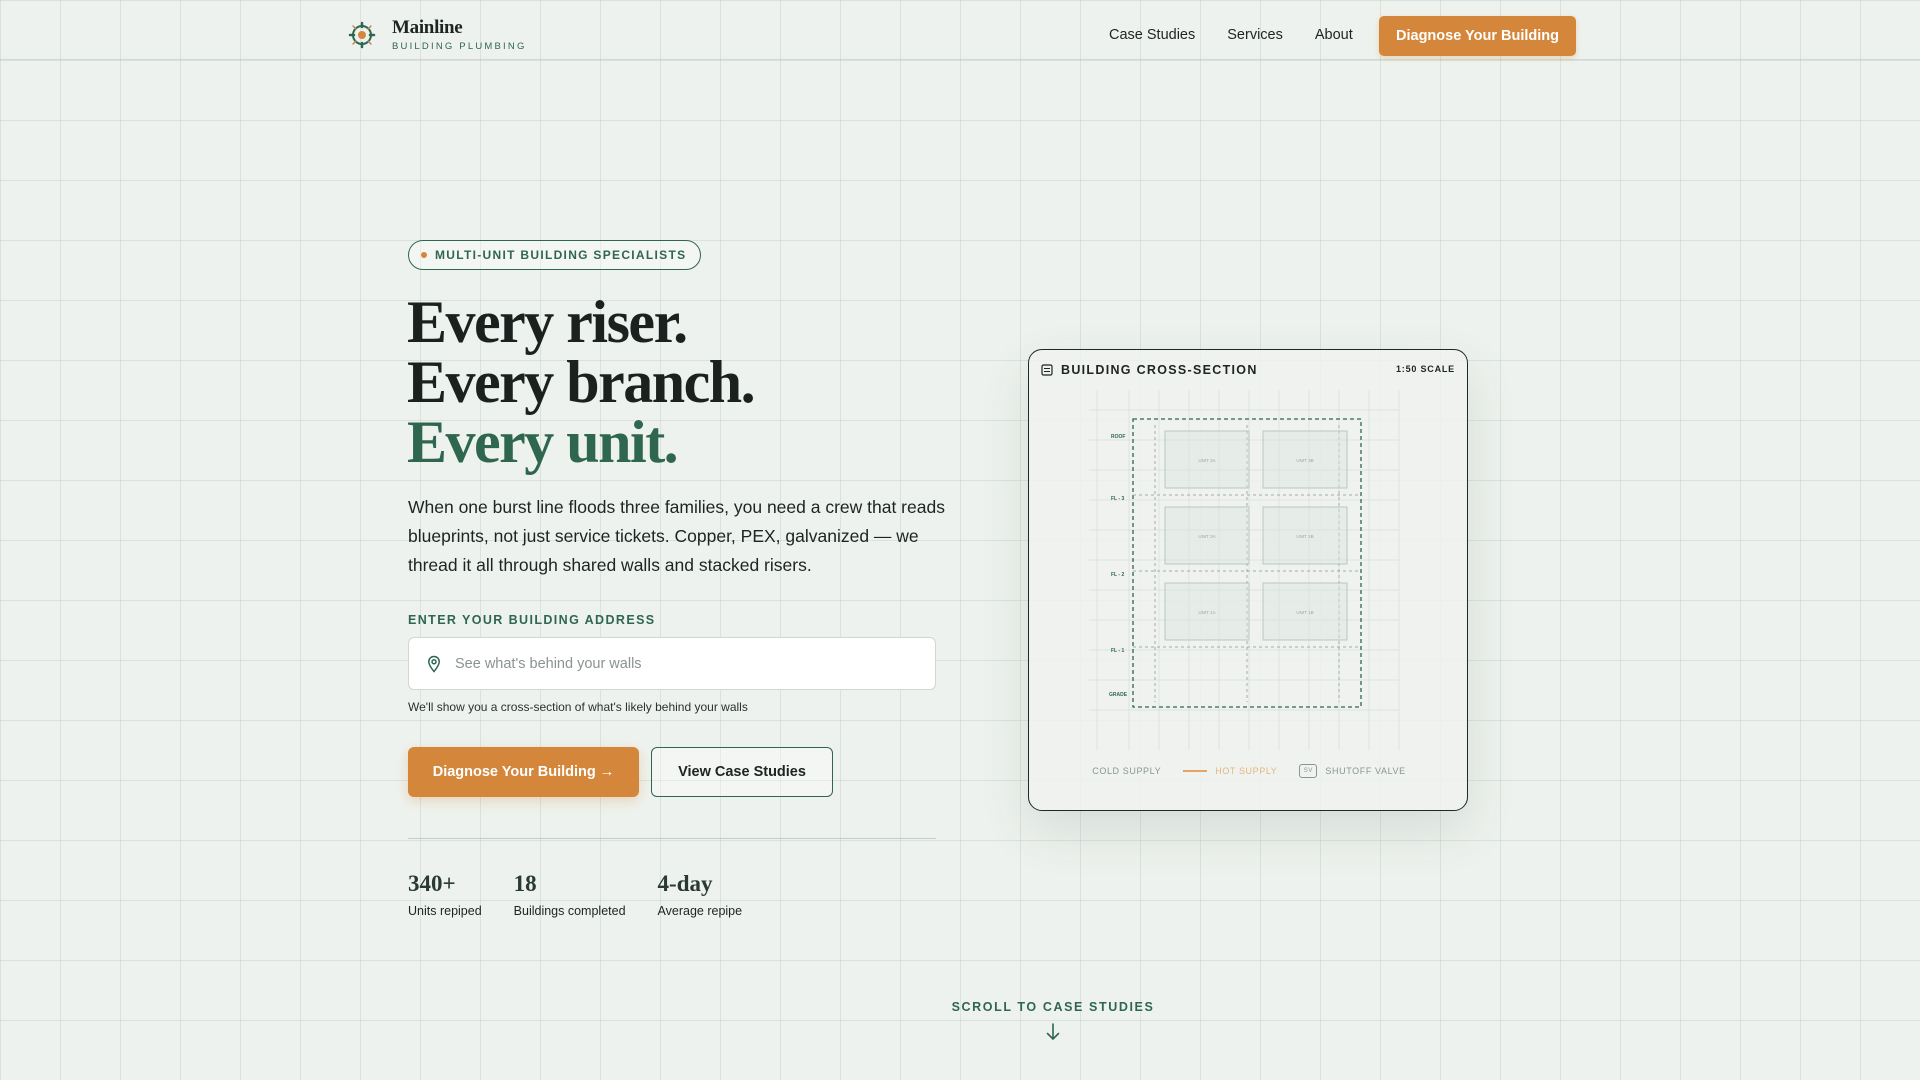 The width and height of the screenshot is (1920, 1080). Describe the element at coordinates (685, 883) in the screenshot. I see `stat-value: 4-day` at that location.